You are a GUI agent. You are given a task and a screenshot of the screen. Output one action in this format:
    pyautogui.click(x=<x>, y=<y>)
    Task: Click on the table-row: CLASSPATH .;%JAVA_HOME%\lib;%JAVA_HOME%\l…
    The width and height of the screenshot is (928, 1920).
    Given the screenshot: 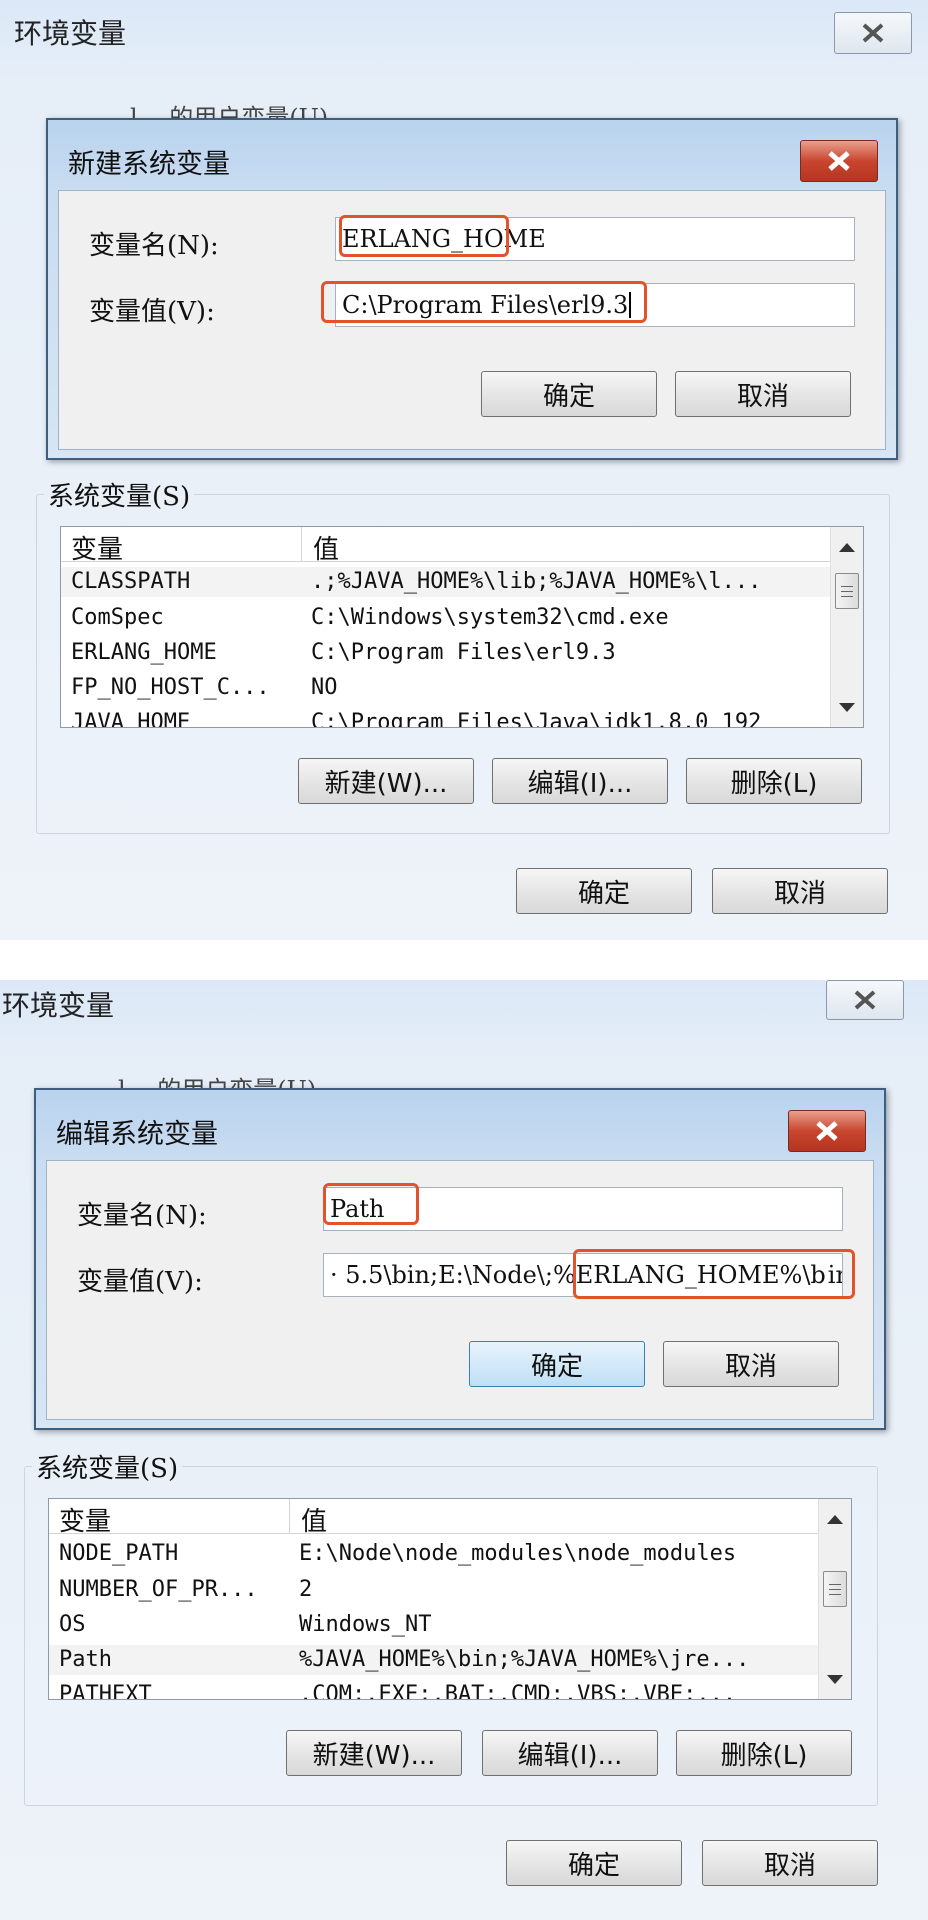 What is the action you would take?
    pyautogui.click(x=446, y=582)
    